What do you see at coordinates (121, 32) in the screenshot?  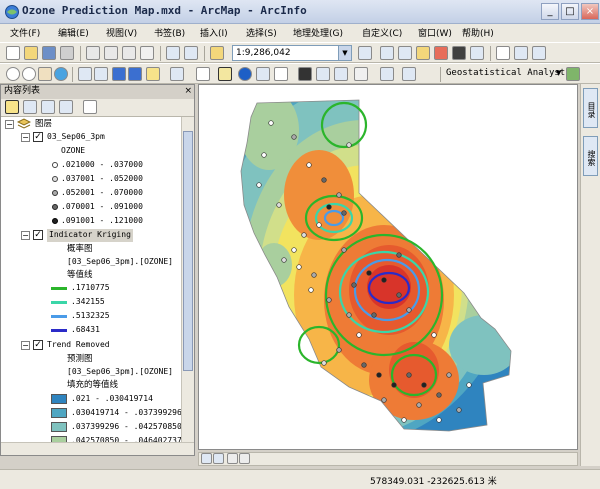 I see `menu-view: 视图(V)` at bounding box center [121, 32].